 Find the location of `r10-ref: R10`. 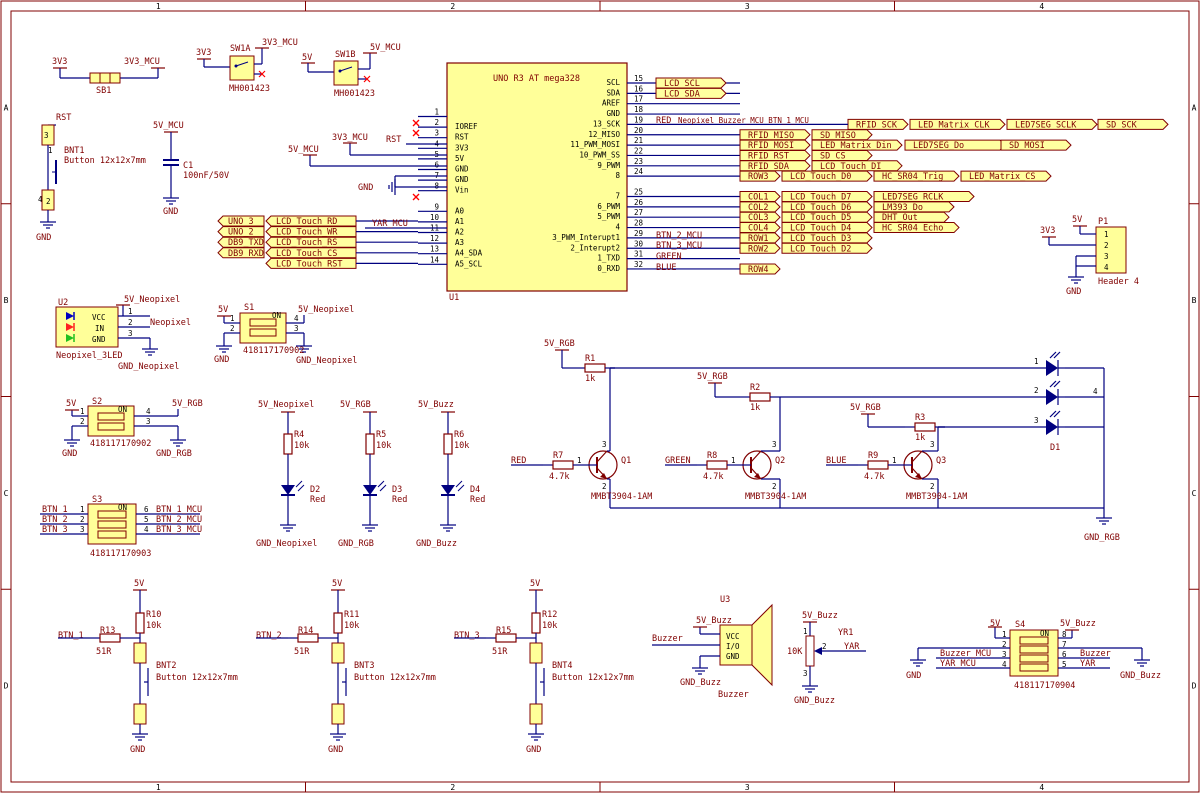

r10-ref: R10 is located at coordinates (153, 615).